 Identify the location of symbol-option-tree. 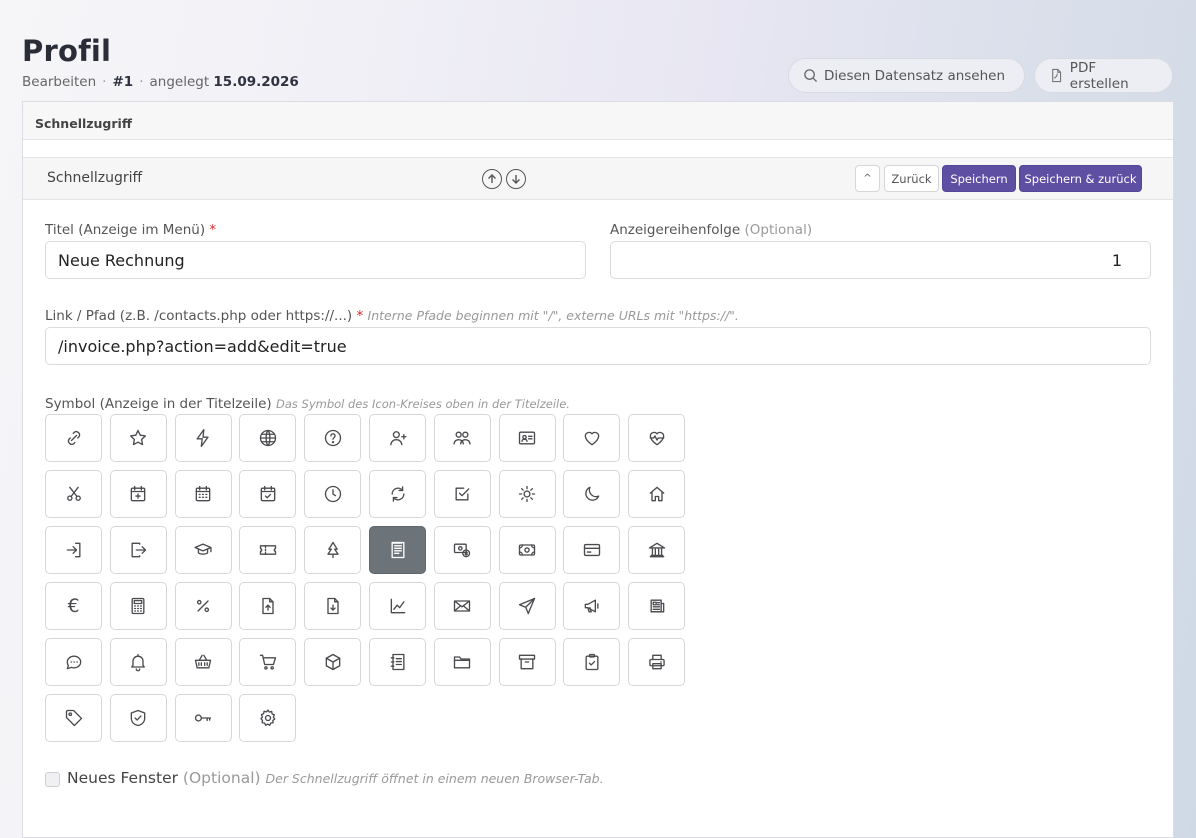
(333, 550).